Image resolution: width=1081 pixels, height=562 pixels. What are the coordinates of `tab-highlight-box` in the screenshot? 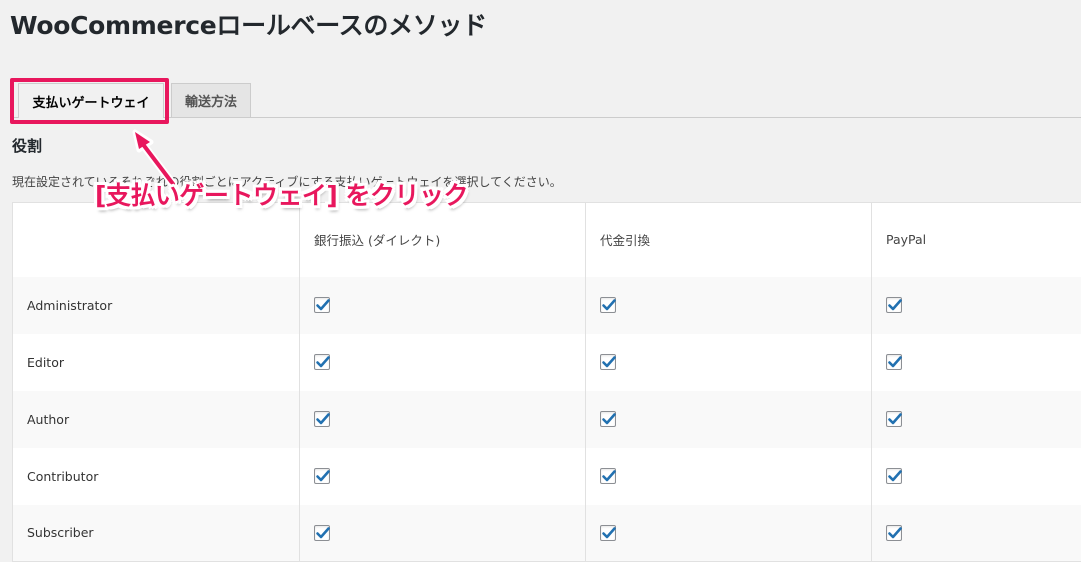 It's located at (89, 101).